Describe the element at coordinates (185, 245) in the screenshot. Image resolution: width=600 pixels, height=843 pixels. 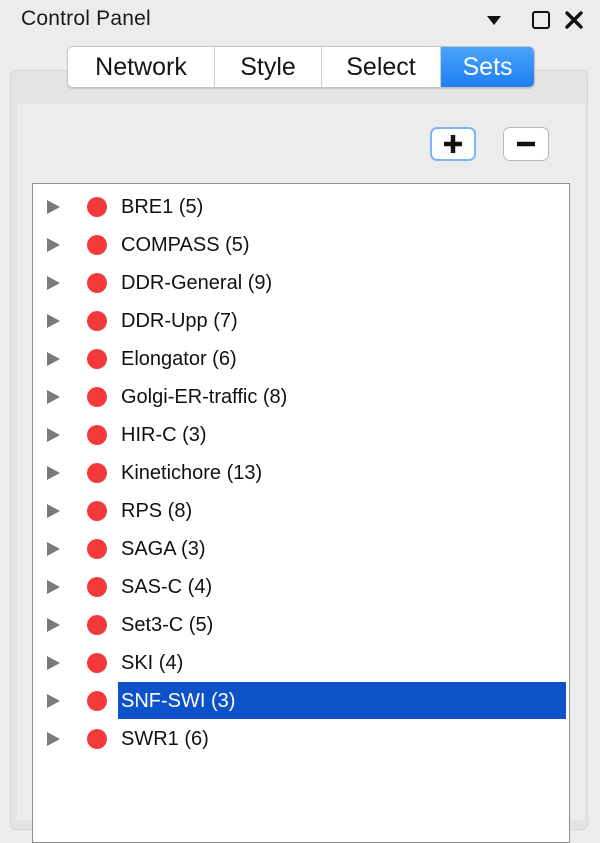
I see `set-label: COMPASS (5)` at that location.